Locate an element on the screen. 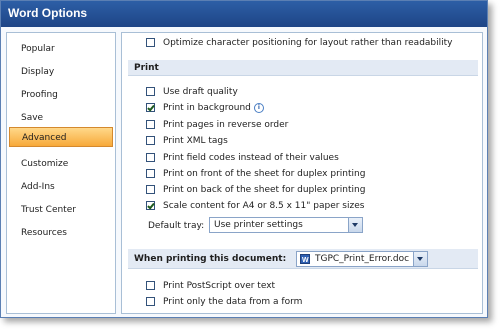 The width and height of the screenshot is (500, 329). when-printing-label: When printing this document: is located at coordinates (210, 259).